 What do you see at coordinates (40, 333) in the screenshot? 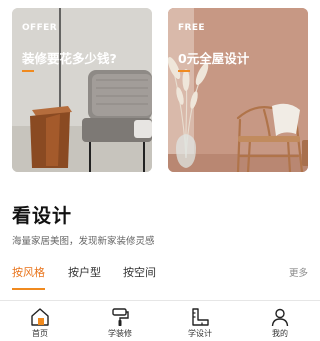
I see `nav-label-home: 首页` at bounding box center [40, 333].